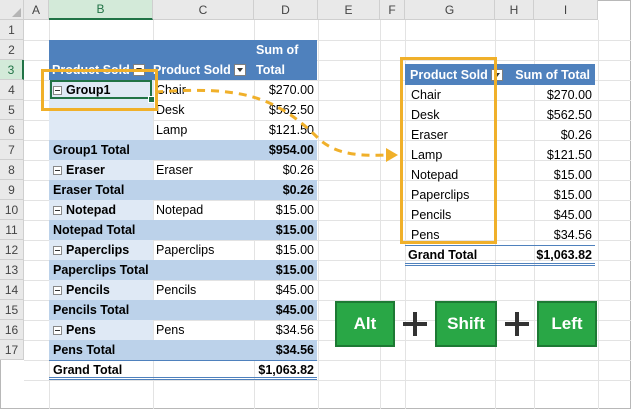  Describe the element at coordinates (276, 125) in the screenshot. I see `dashed-arrow-icon` at that location.